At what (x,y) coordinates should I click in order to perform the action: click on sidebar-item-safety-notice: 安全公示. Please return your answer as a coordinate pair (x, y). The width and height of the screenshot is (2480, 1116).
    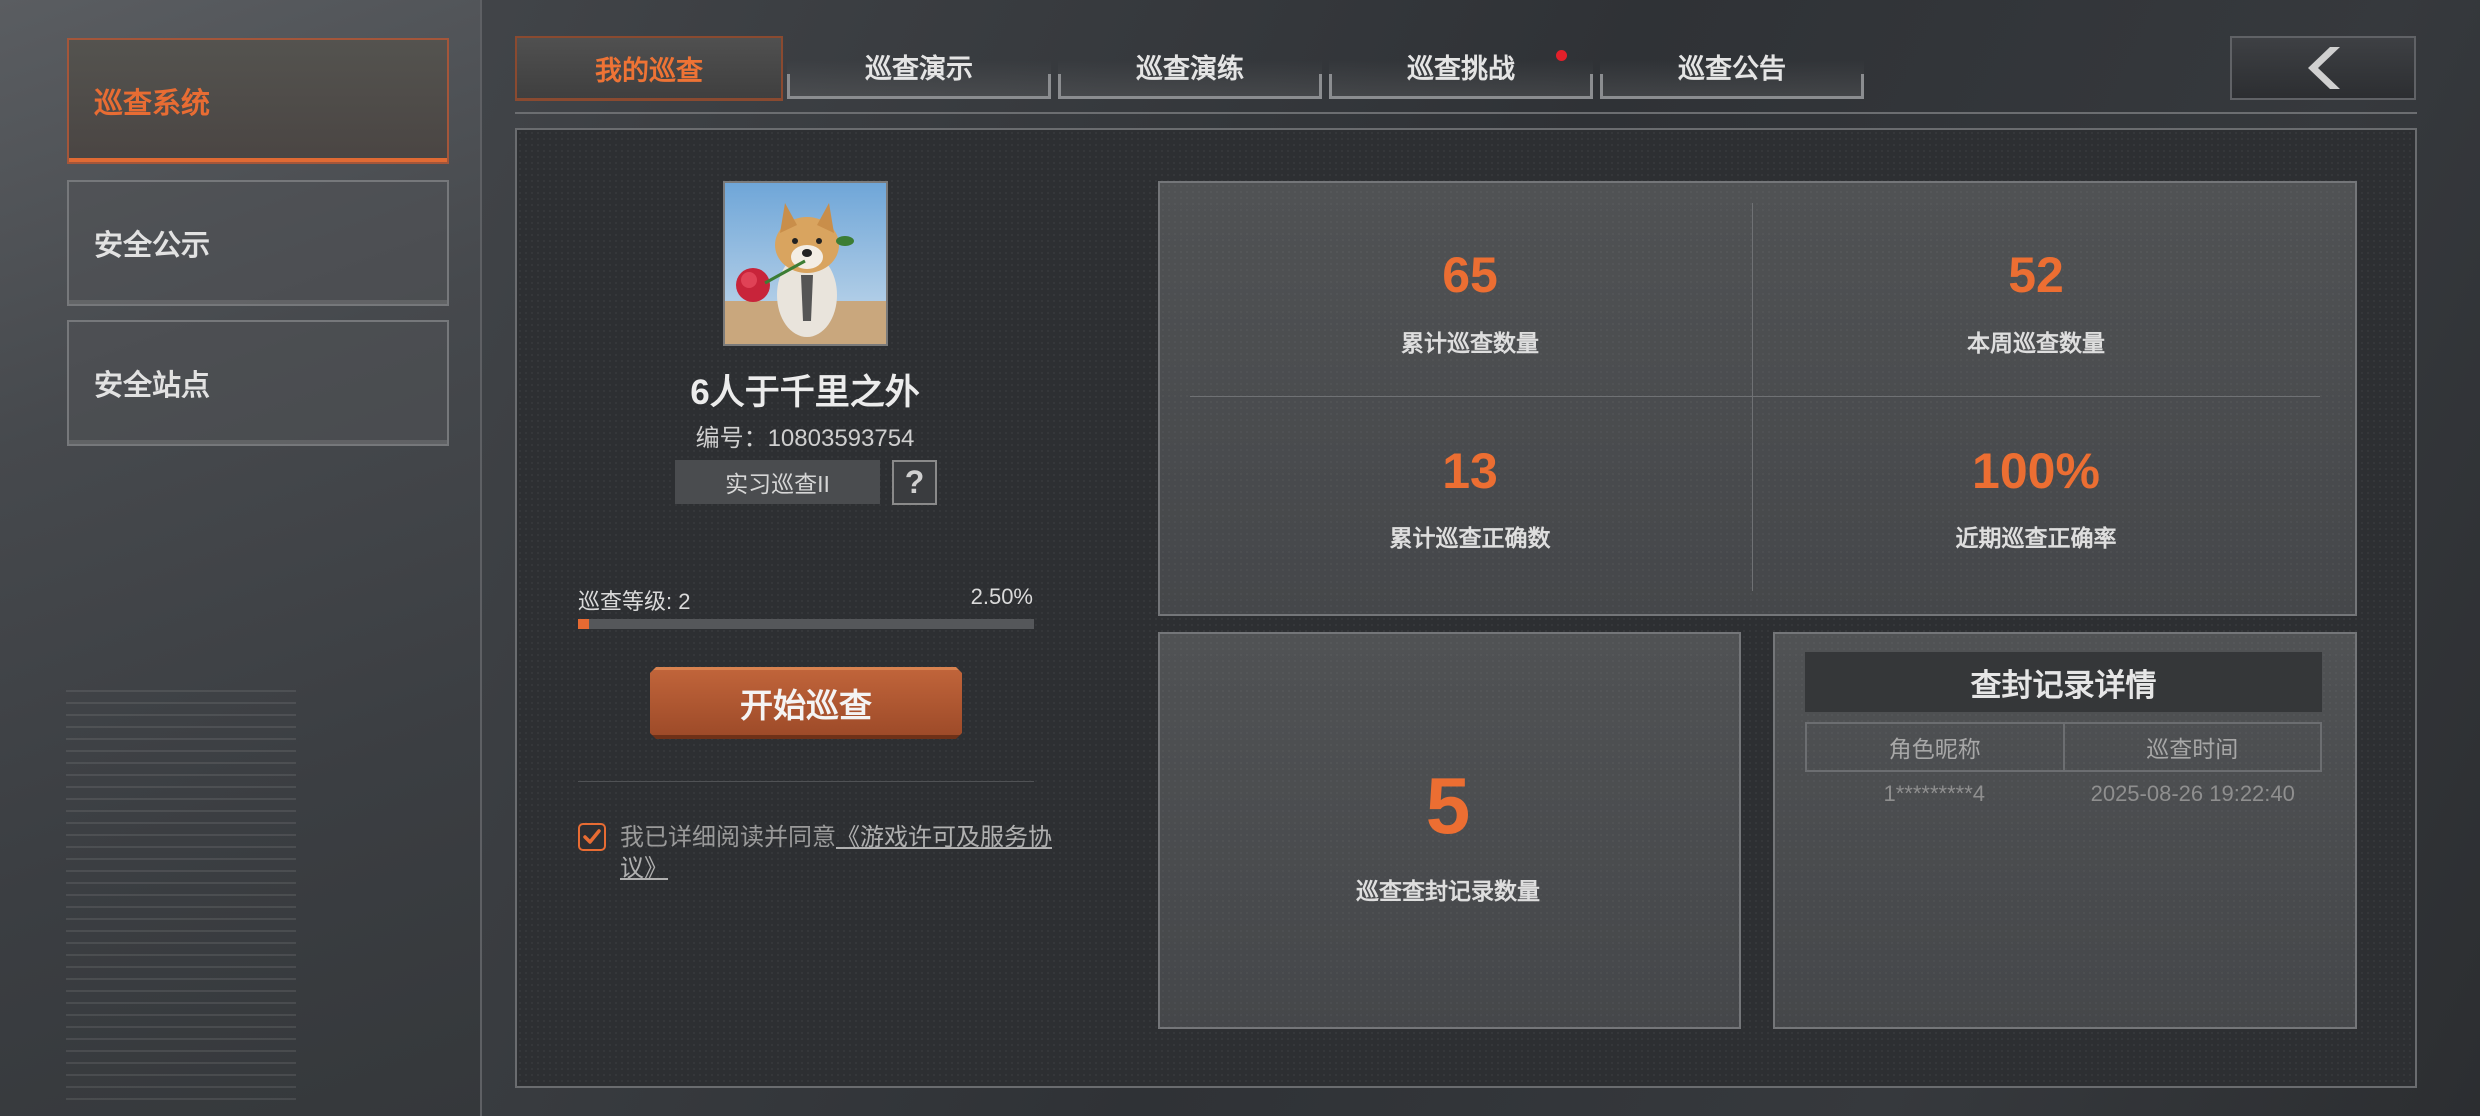
    Looking at the image, I should click on (258, 243).